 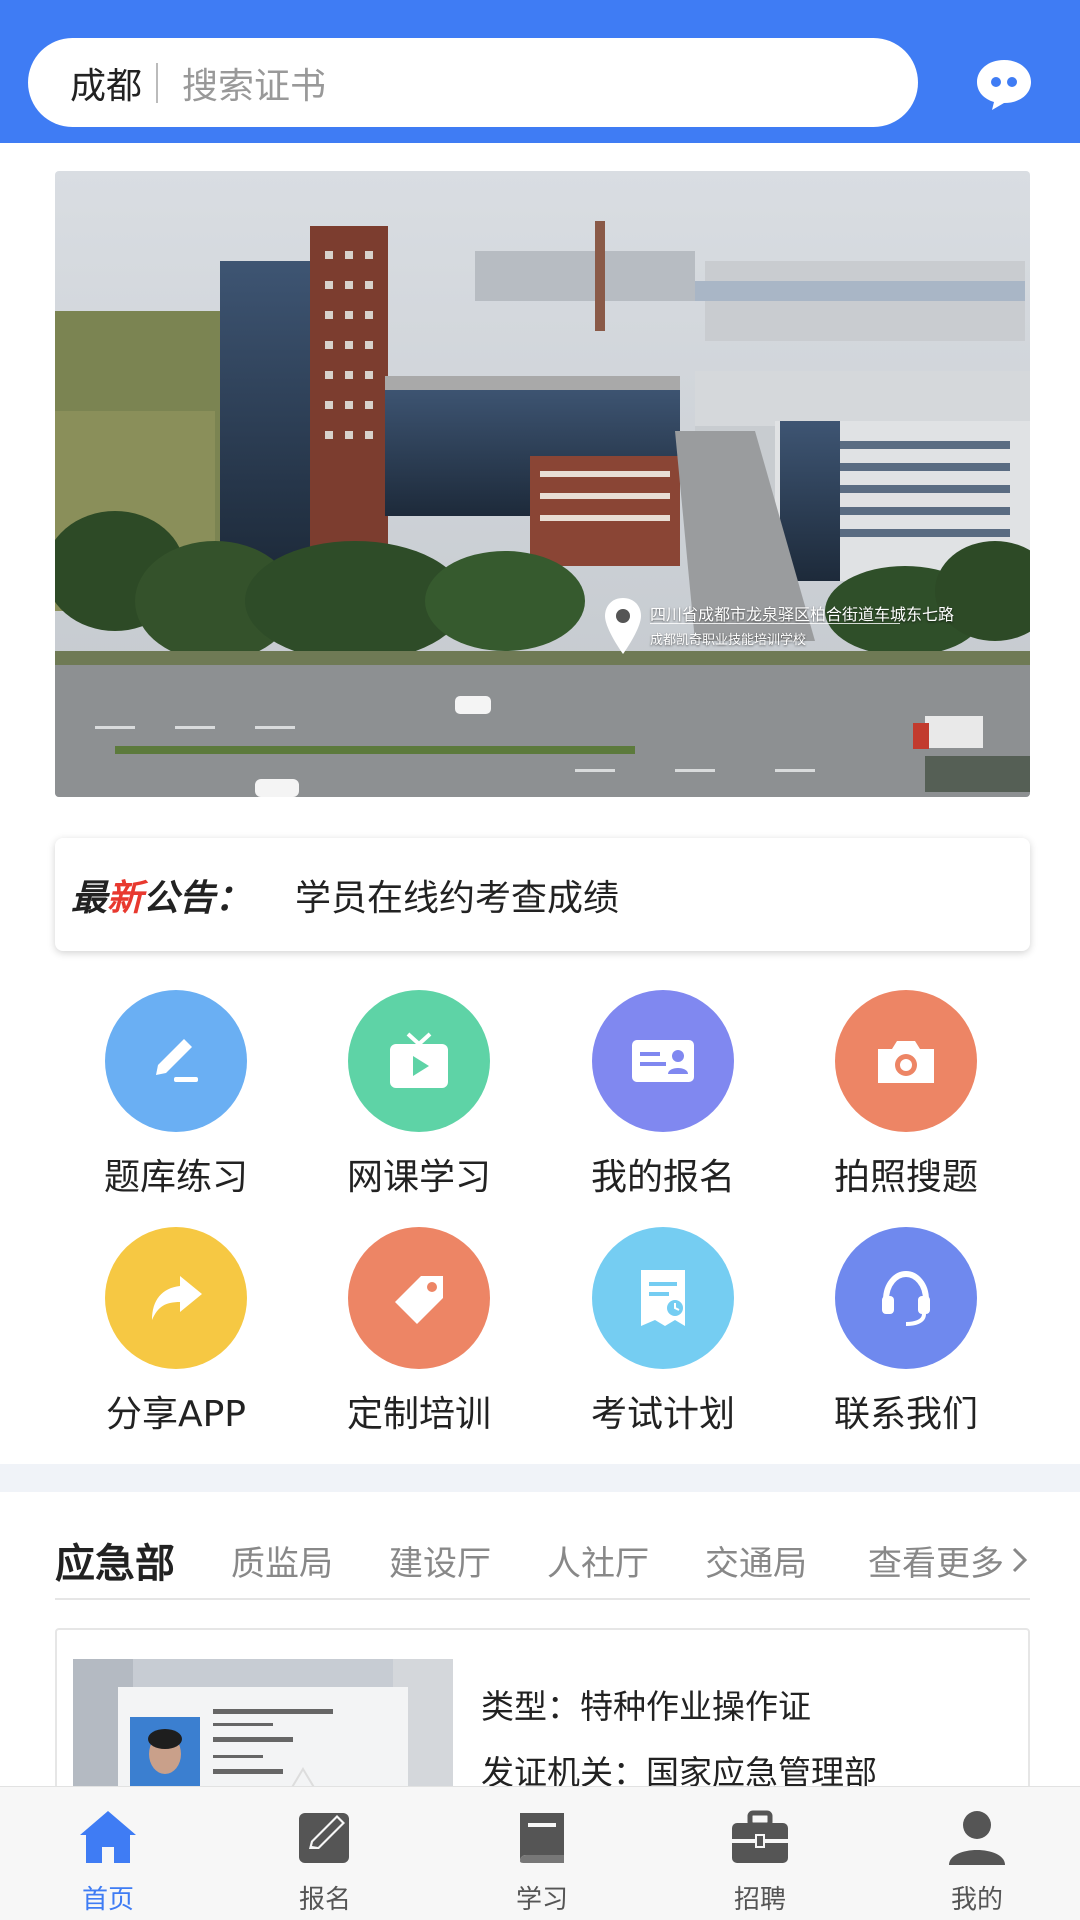 I want to click on search-divider, so click(x=157, y=82).